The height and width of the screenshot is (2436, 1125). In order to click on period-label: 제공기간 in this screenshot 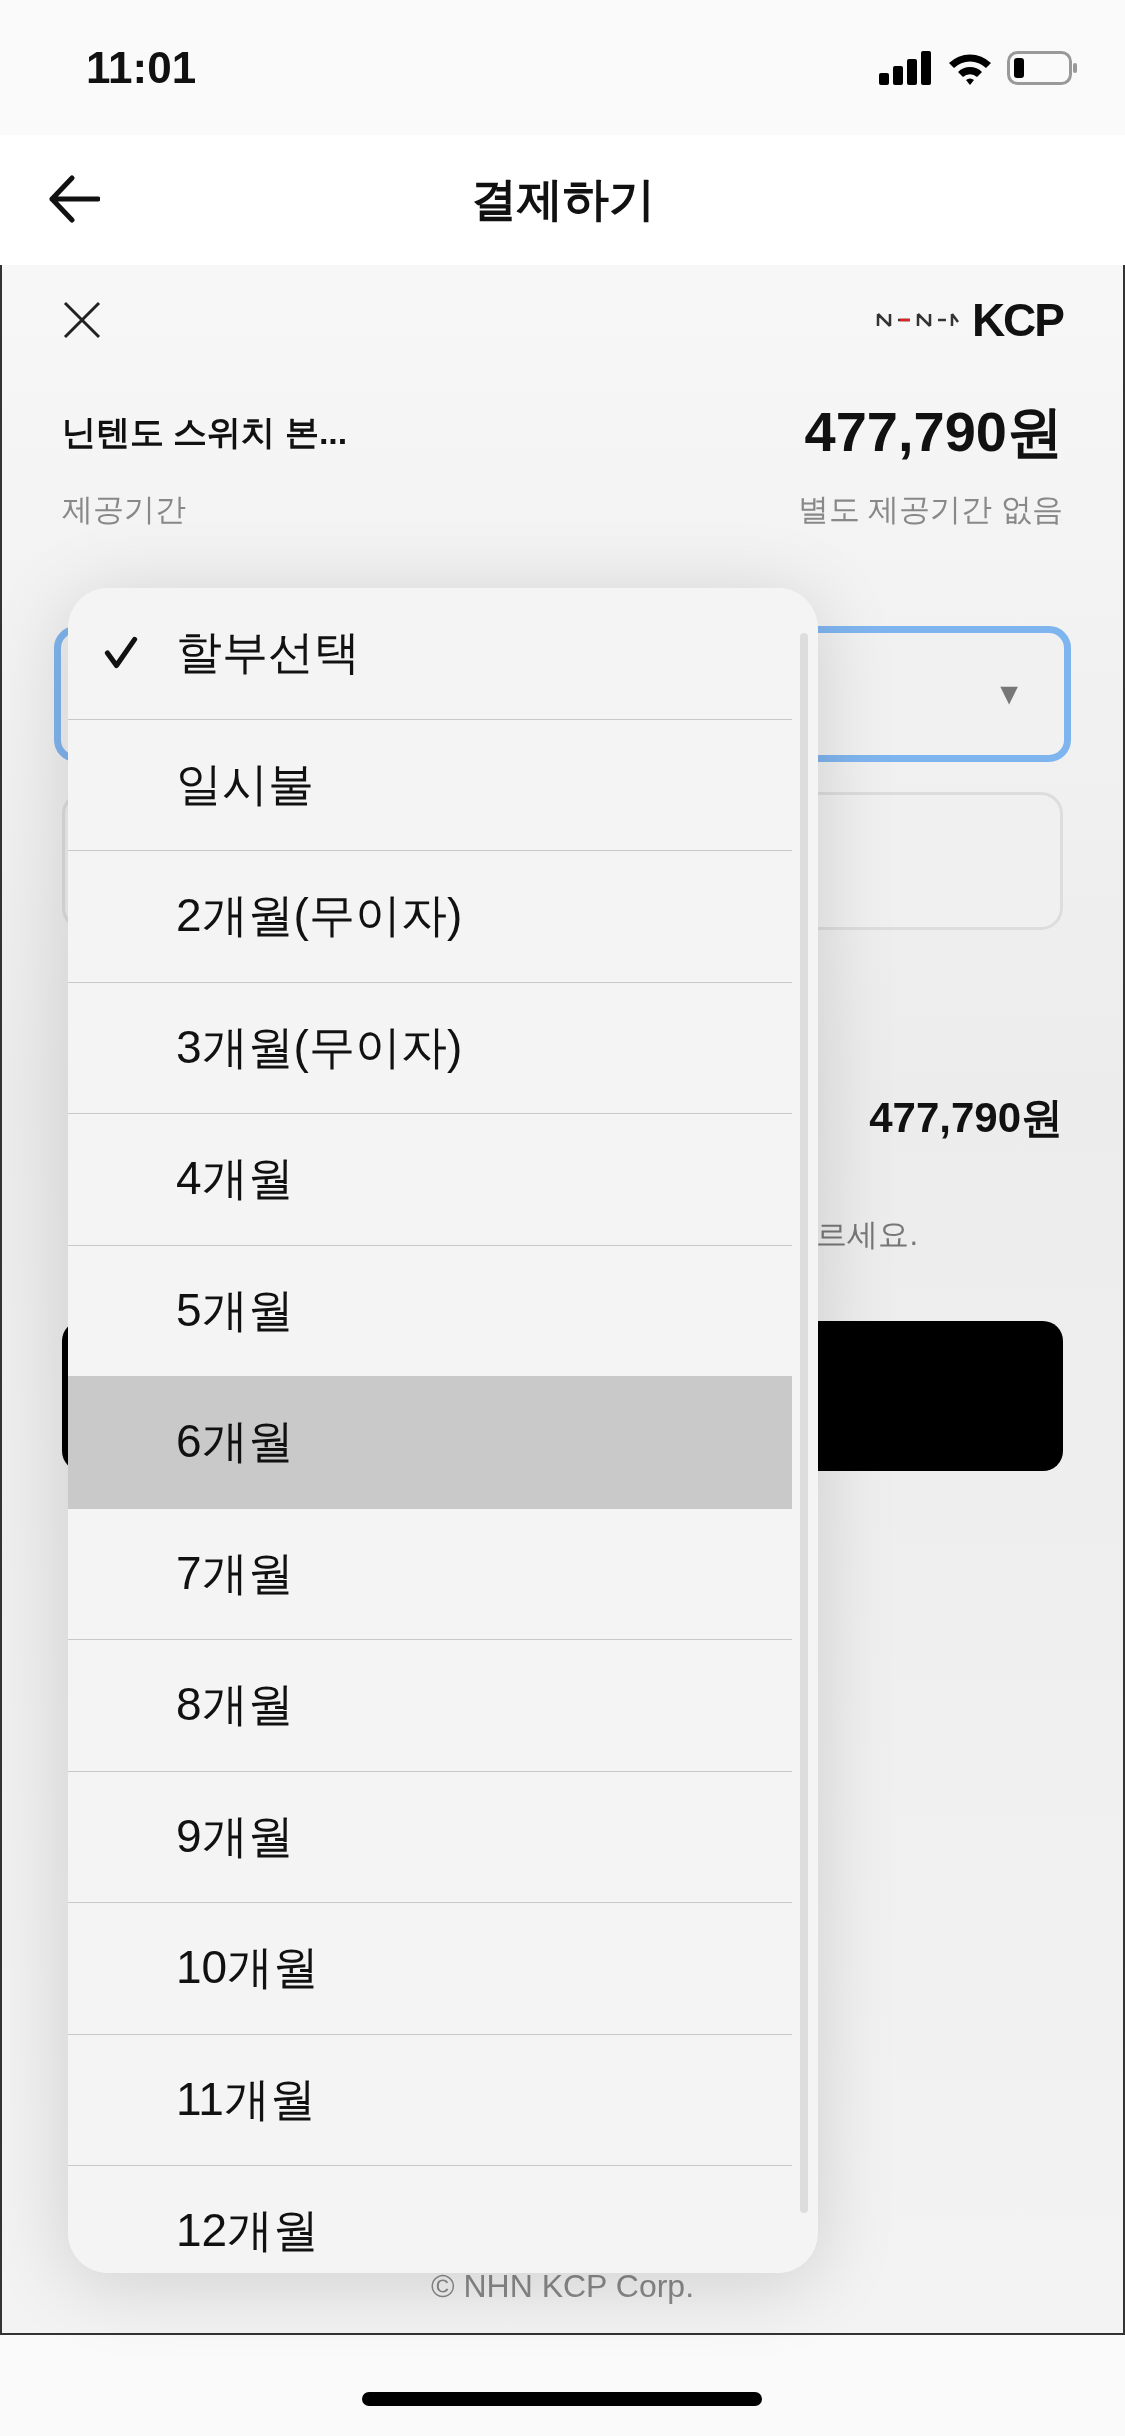, I will do `click(124, 510)`.